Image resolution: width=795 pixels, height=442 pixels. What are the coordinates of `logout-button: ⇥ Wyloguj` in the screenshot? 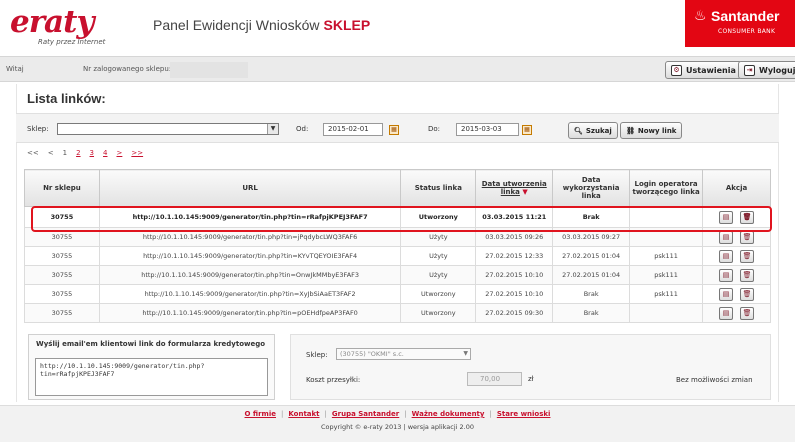 It's located at (766, 70).